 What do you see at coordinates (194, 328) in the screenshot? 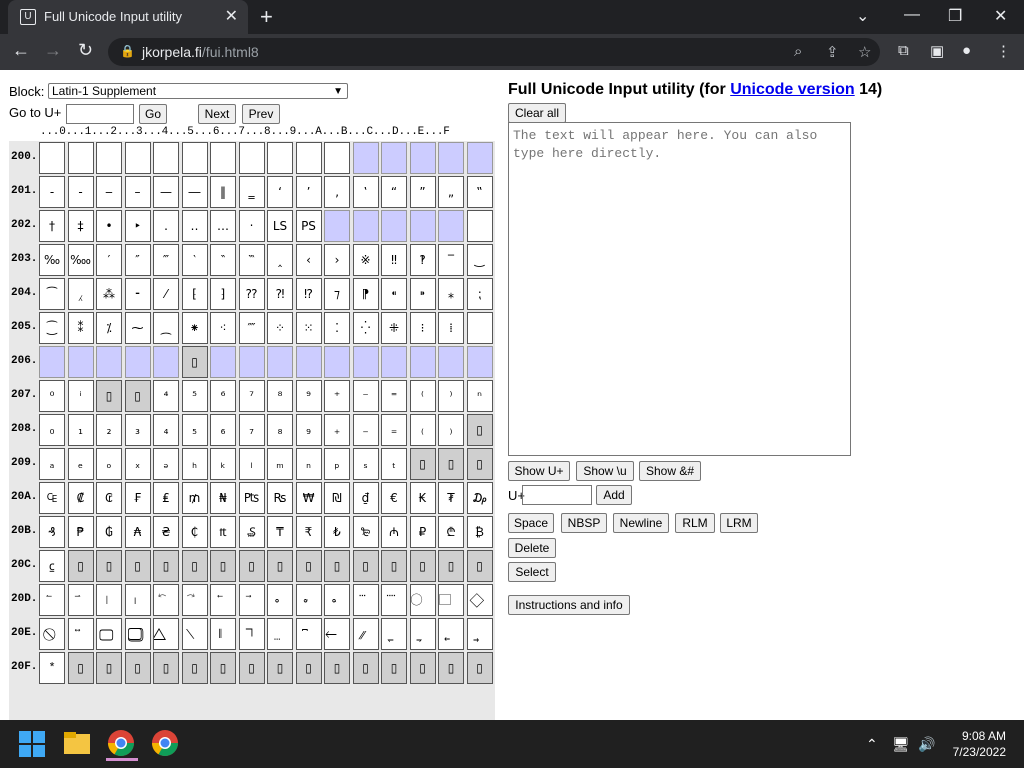
I see `char-cell: ⁕` at bounding box center [194, 328].